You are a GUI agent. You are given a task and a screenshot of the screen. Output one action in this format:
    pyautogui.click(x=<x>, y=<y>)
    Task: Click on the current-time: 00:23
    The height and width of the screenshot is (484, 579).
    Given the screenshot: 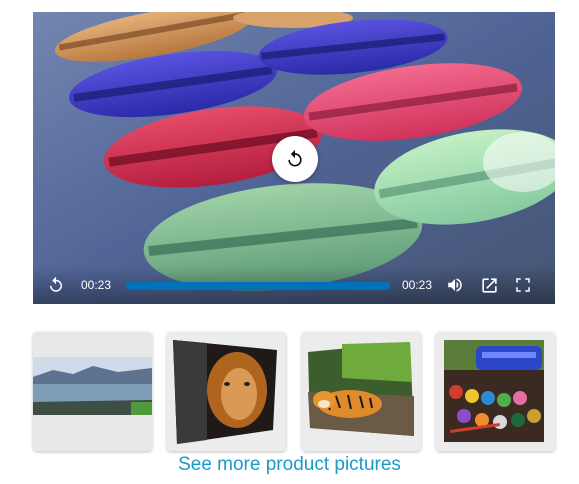 What is the action you would take?
    pyautogui.click(x=96, y=285)
    